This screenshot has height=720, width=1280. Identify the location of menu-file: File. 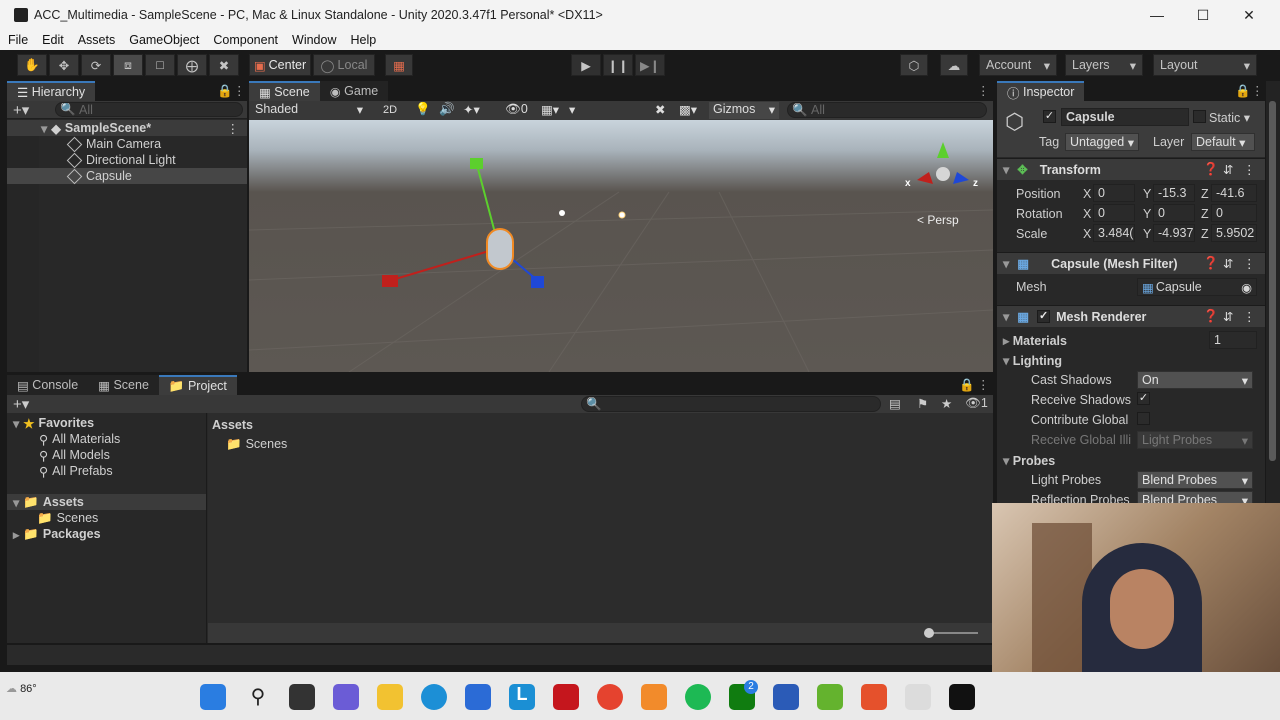
(17, 40).